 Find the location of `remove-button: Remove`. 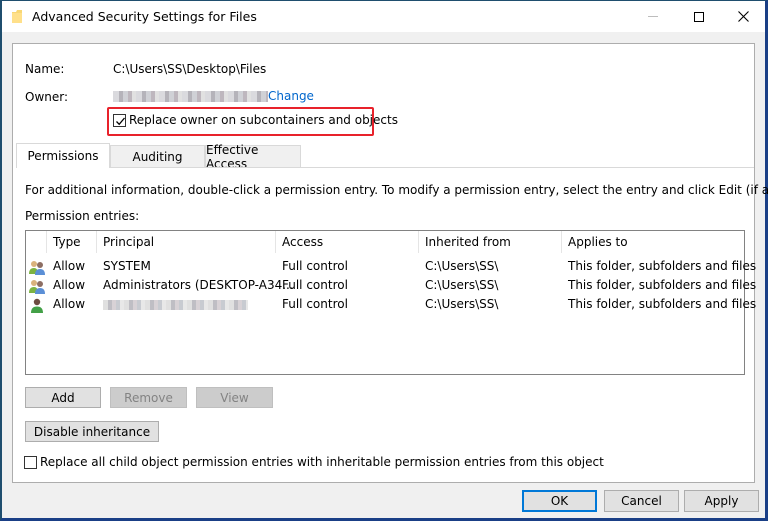

remove-button: Remove is located at coordinates (148, 397).